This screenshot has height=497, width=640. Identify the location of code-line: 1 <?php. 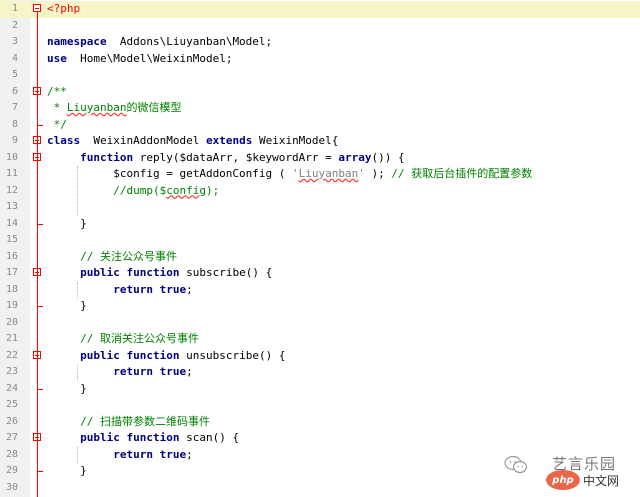
(320, 9).